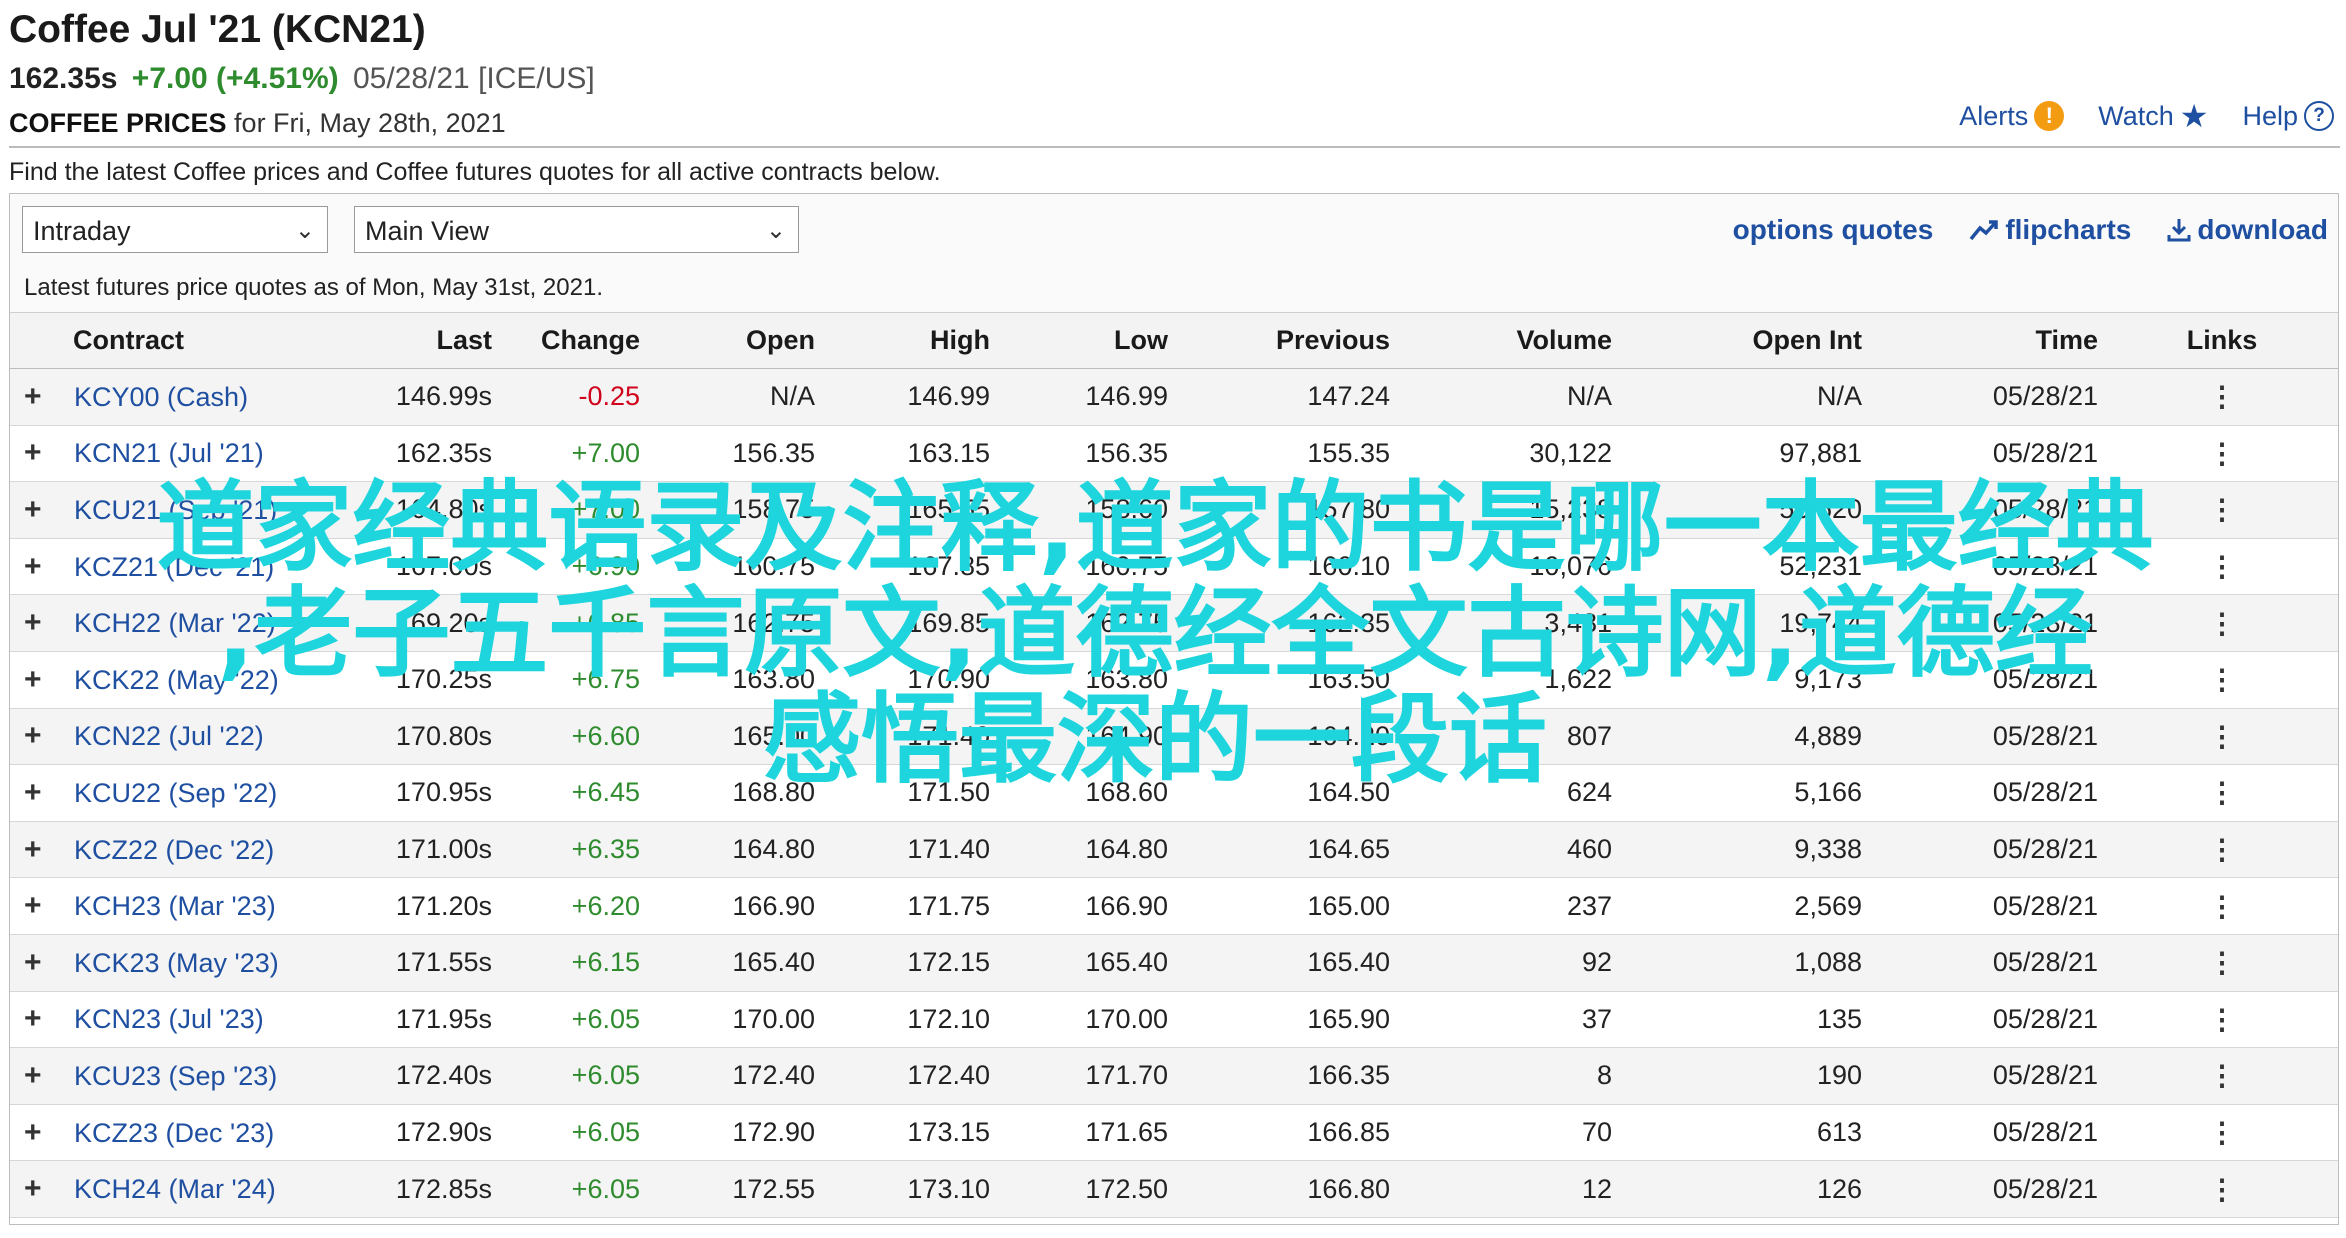 This screenshot has width=2346, height=1238. Describe the element at coordinates (174, 850) in the screenshot. I see `contract-link: KCZ22 (Dec '22)` at that location.